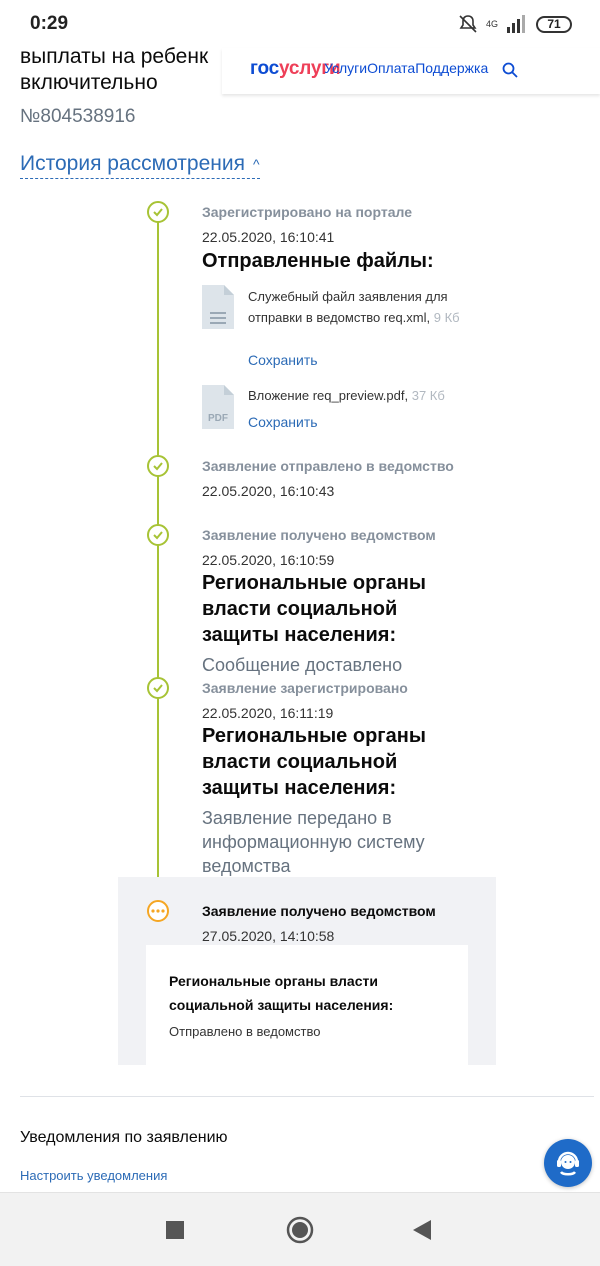 Image resolution: width=600 pixels, height=1266 pixels. I want to click on event-3-title: Заявление получено ведомством, so click(319, 535).